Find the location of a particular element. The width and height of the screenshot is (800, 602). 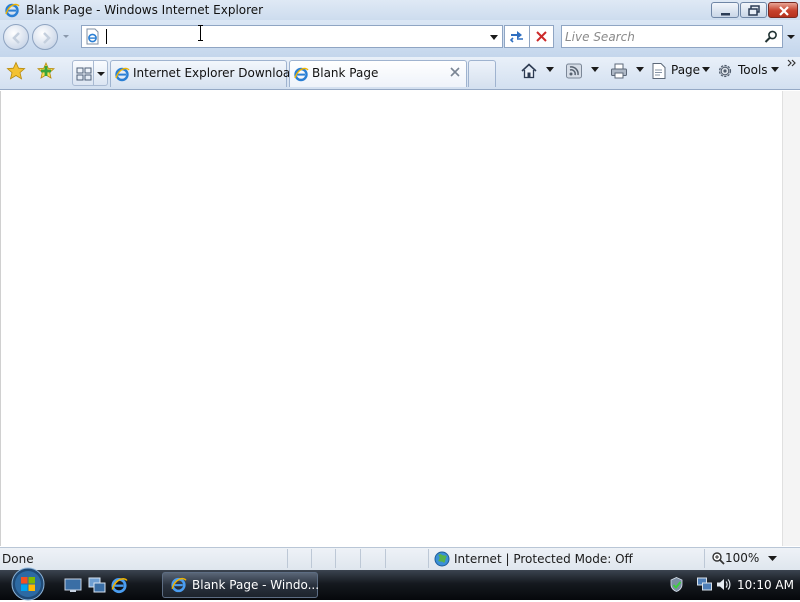

add-star-icon is located at coordinates (46, 71).